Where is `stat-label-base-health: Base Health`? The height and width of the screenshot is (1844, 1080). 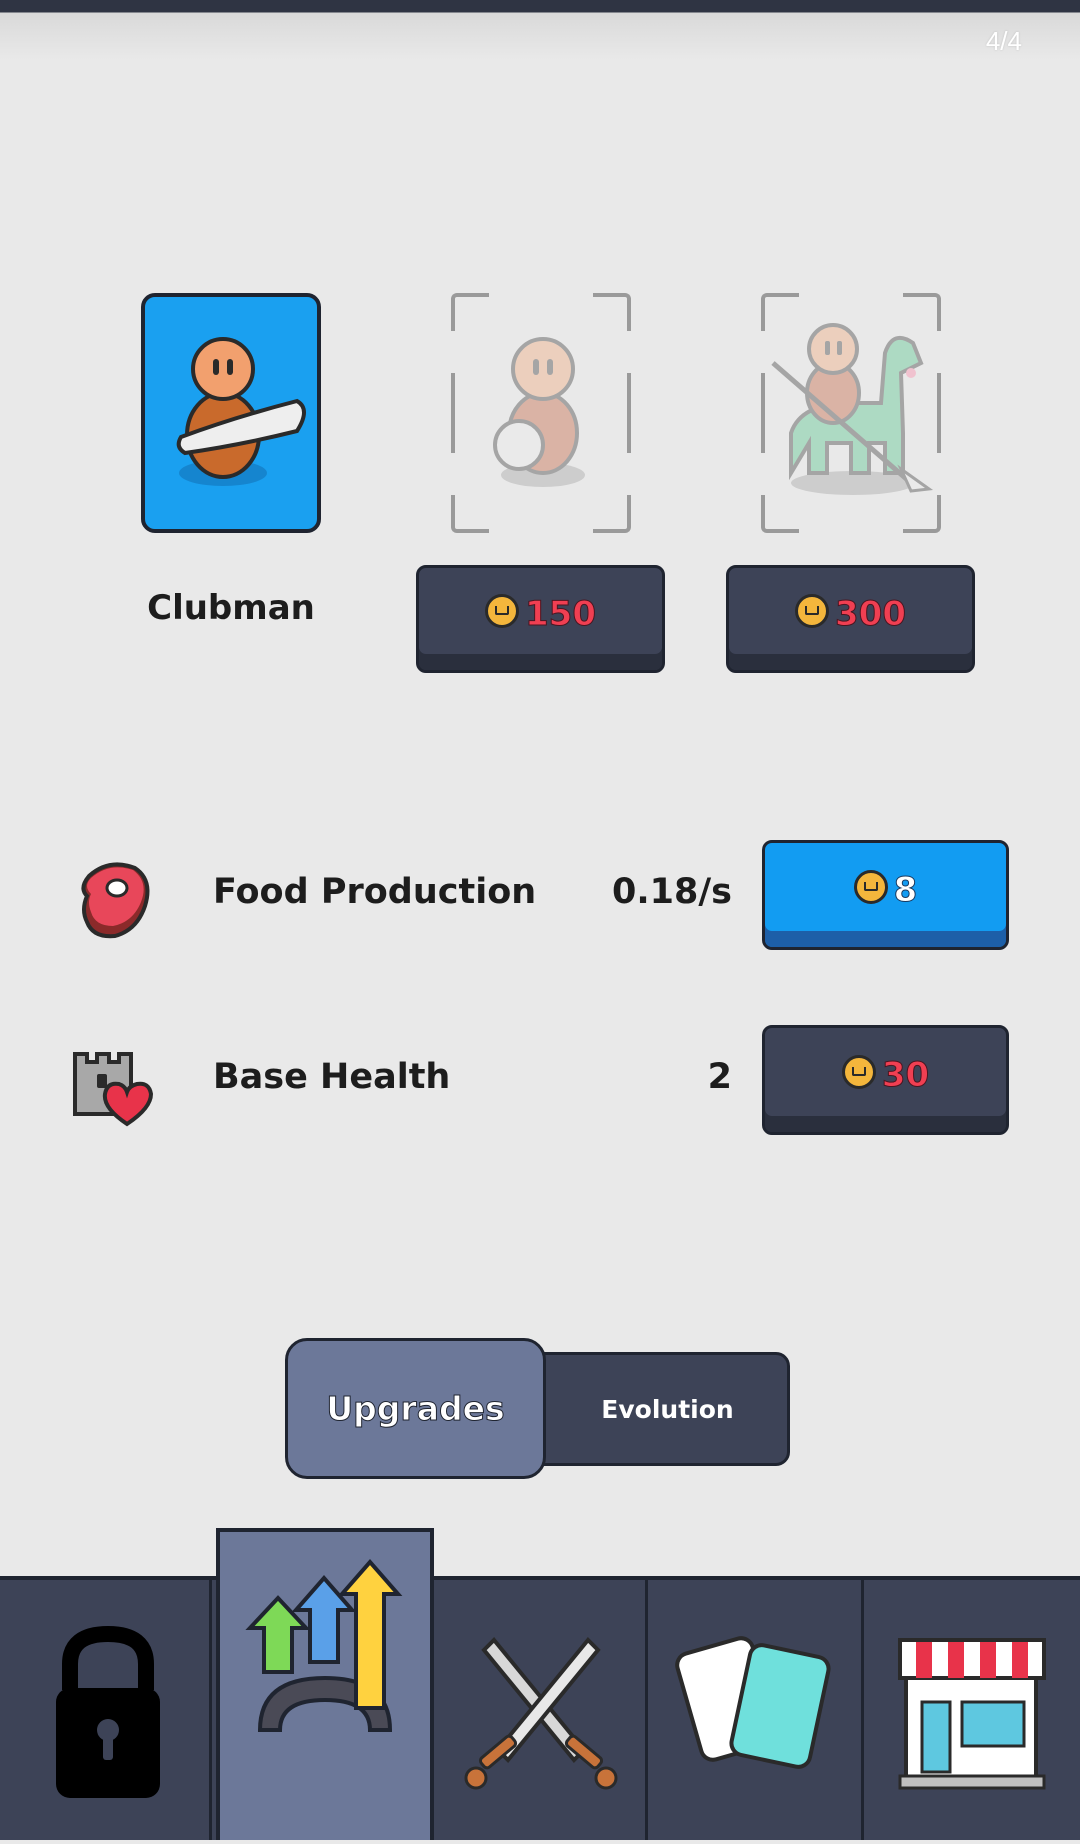
stat-label-base-health: Base Health is located at coordinates (332, 1077).